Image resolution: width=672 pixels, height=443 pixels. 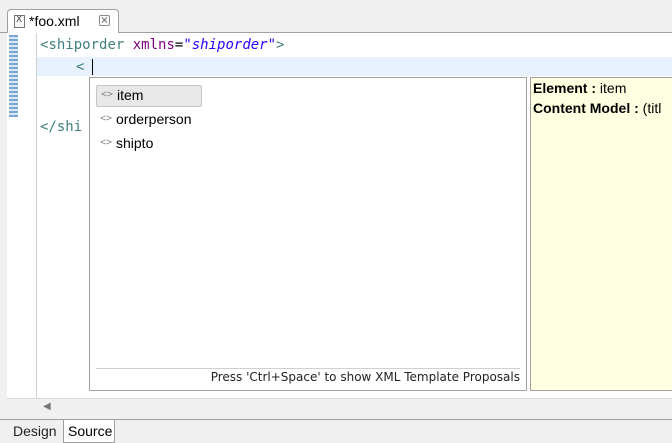 What do you see at coordinates (36, 431) in the screenshot?
I see `tab-design: Design` at bounding box center [36, 431].